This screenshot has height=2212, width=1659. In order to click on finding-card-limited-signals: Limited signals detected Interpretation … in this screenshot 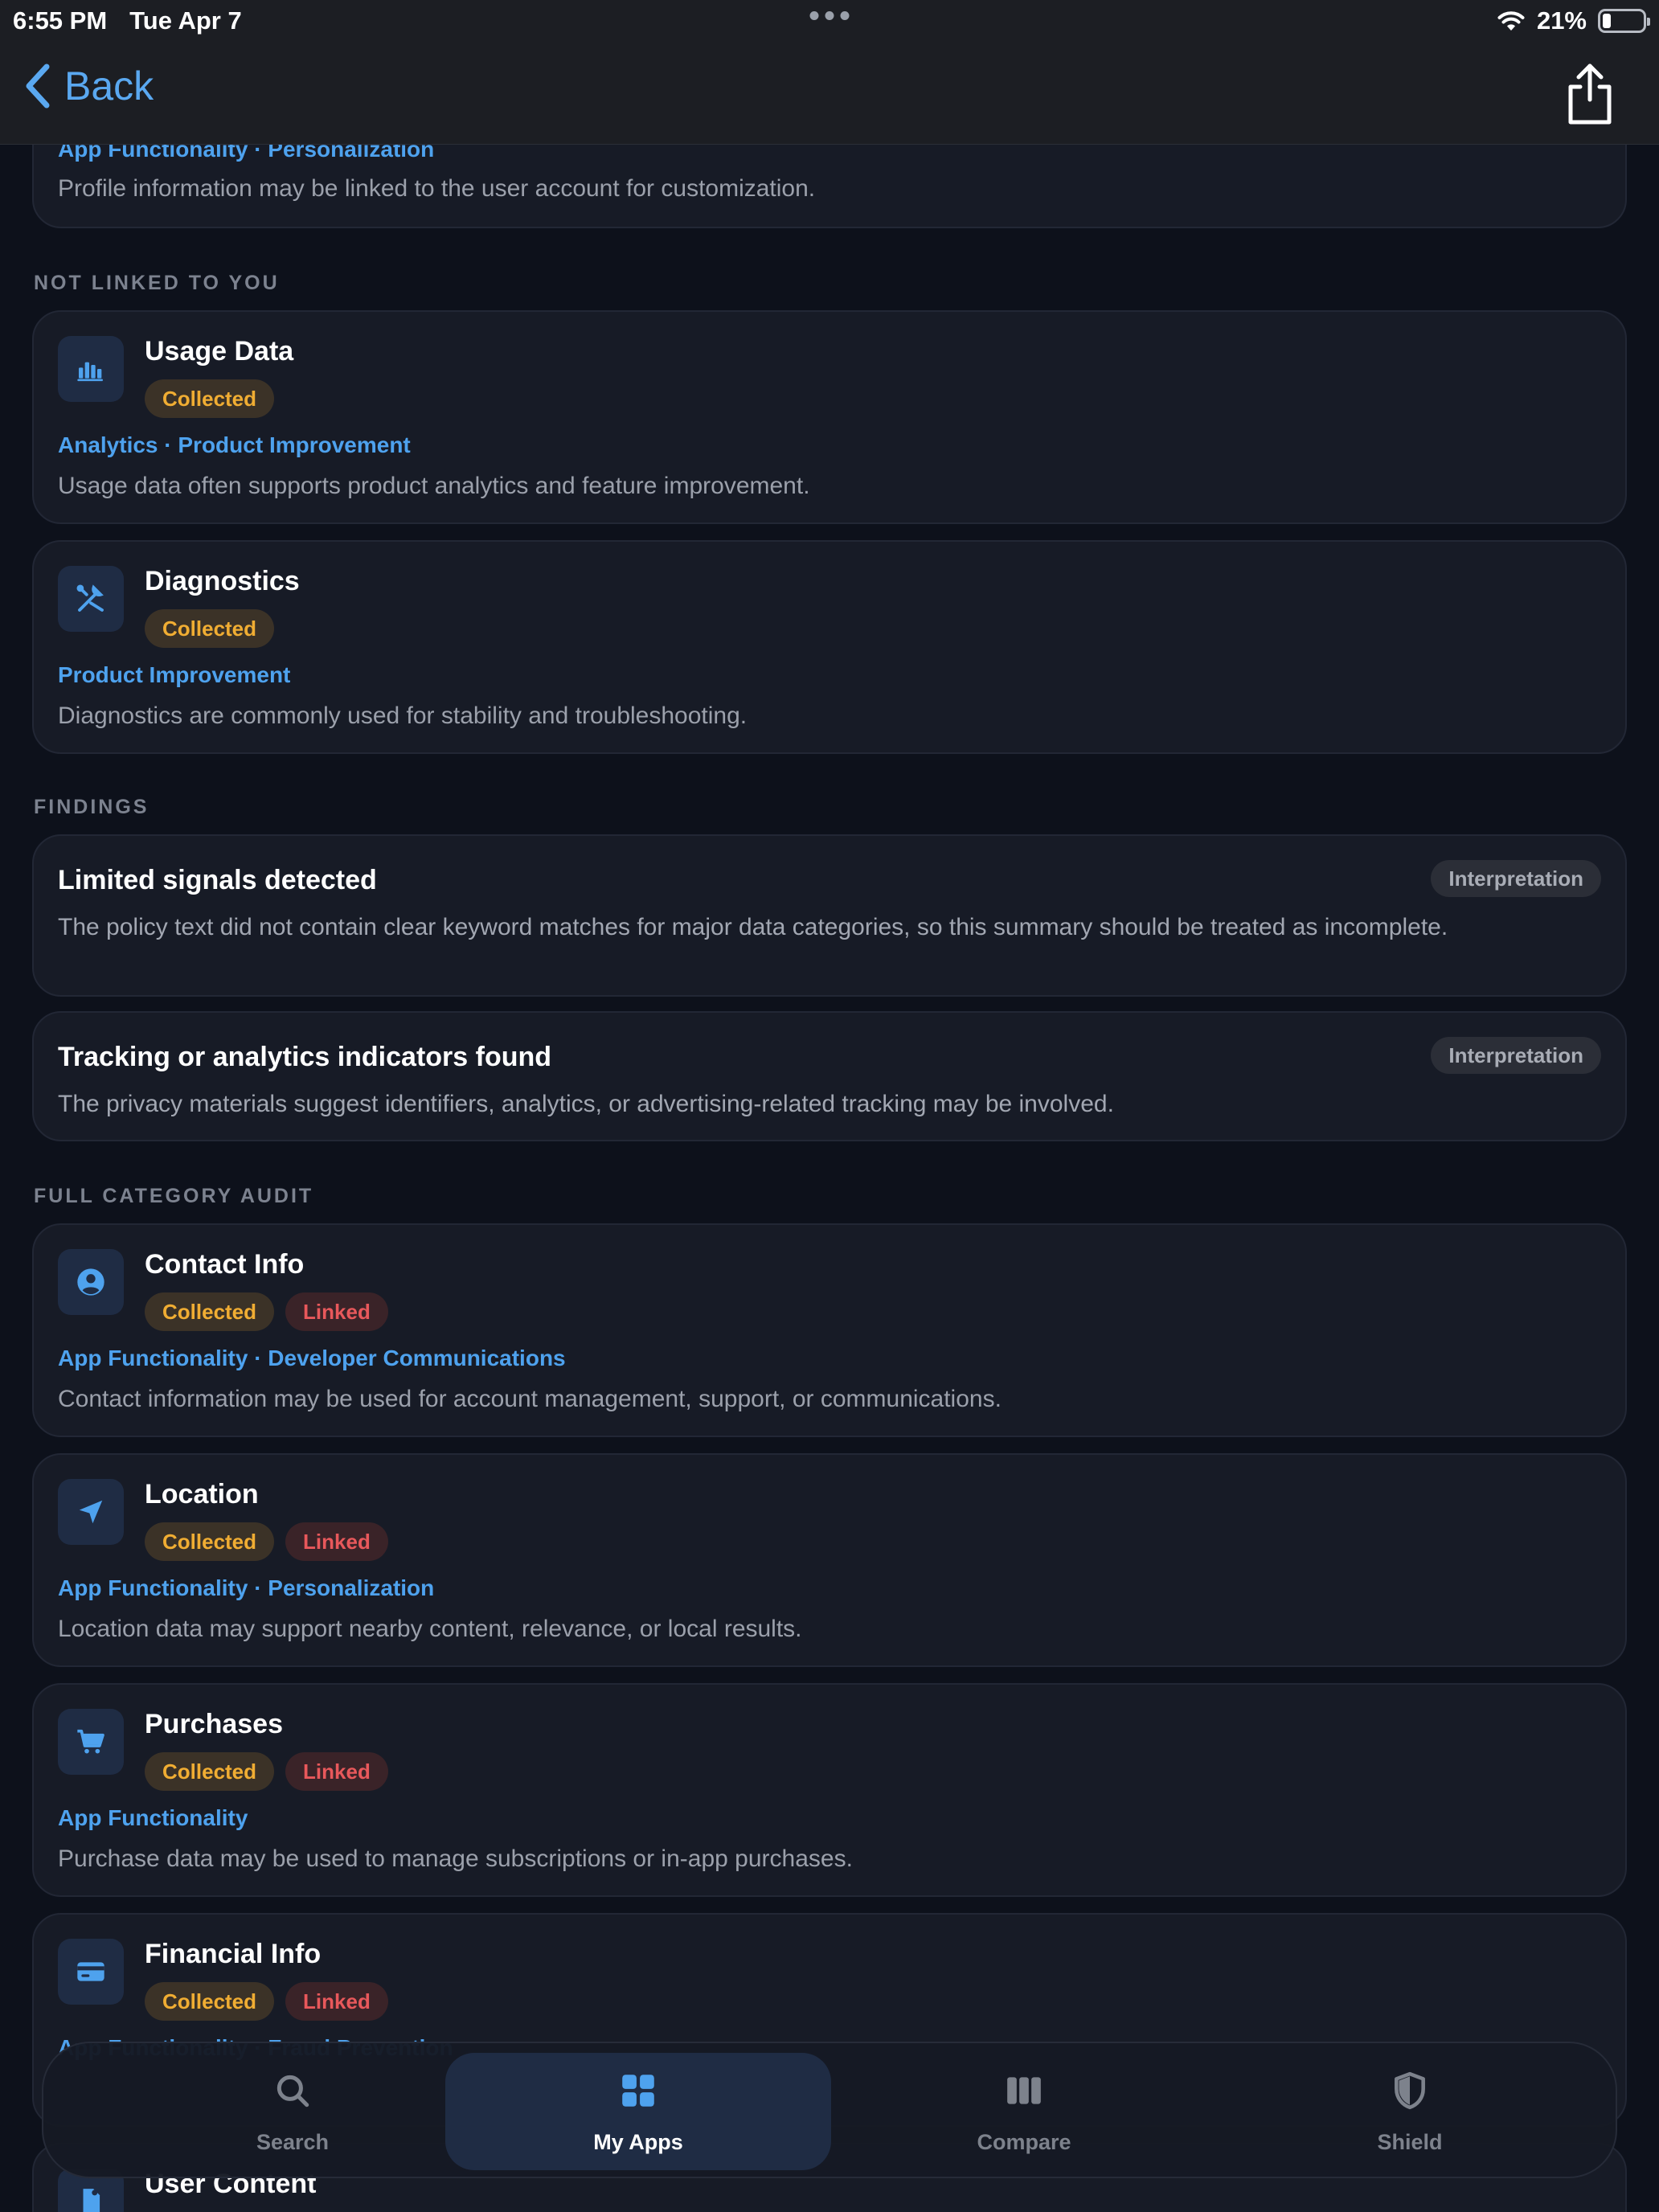, I will do `click(829, 915)`.